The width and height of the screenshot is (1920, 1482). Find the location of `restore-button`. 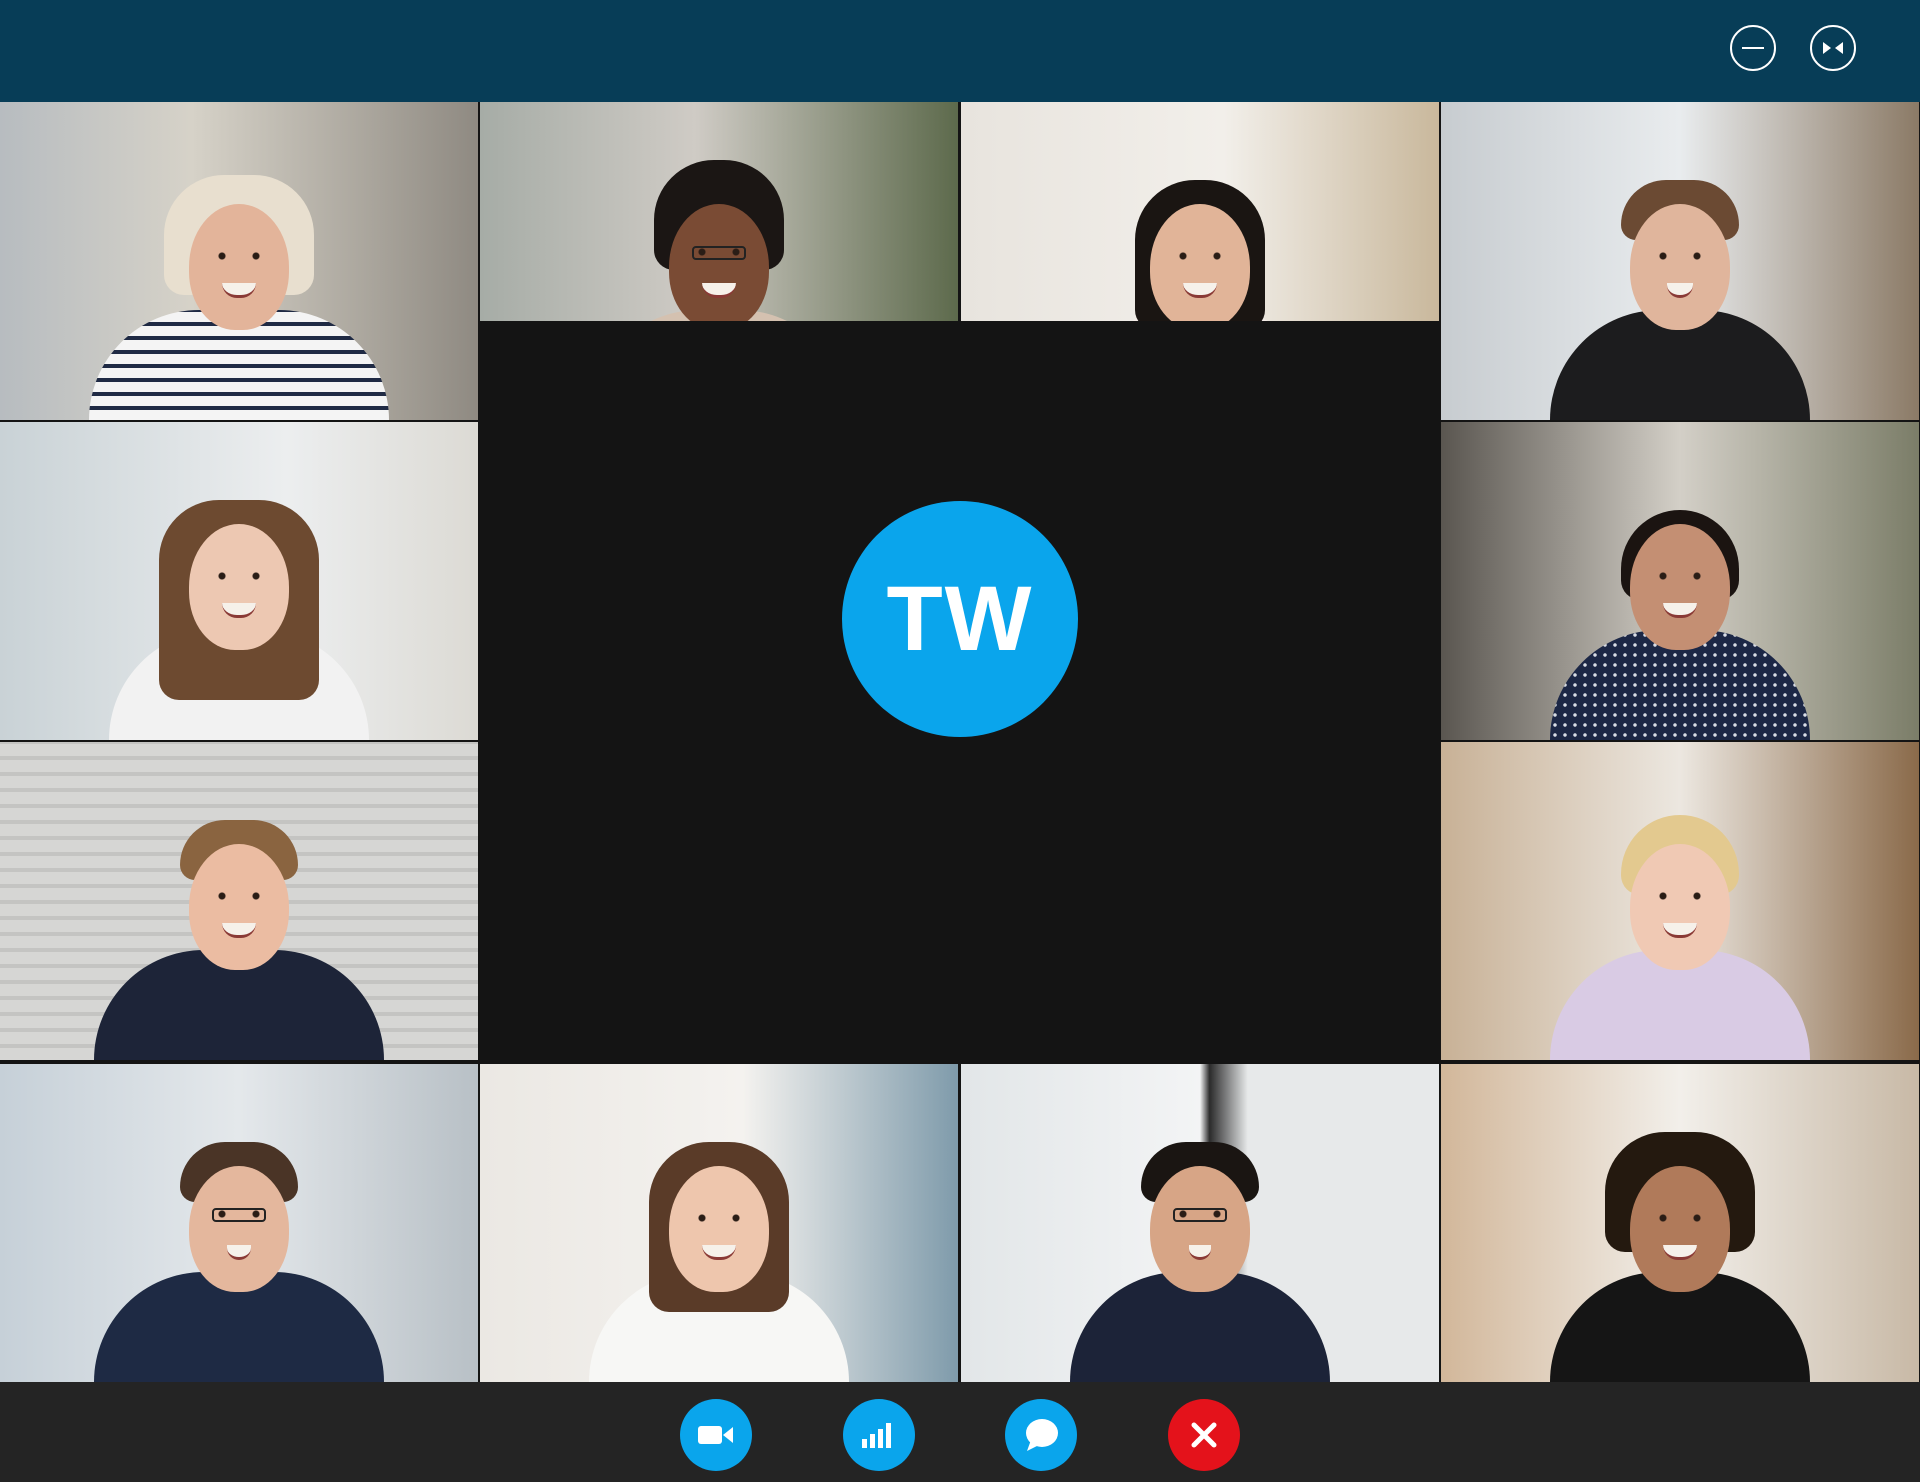

restore-button is located at coordinates (1833, 48).